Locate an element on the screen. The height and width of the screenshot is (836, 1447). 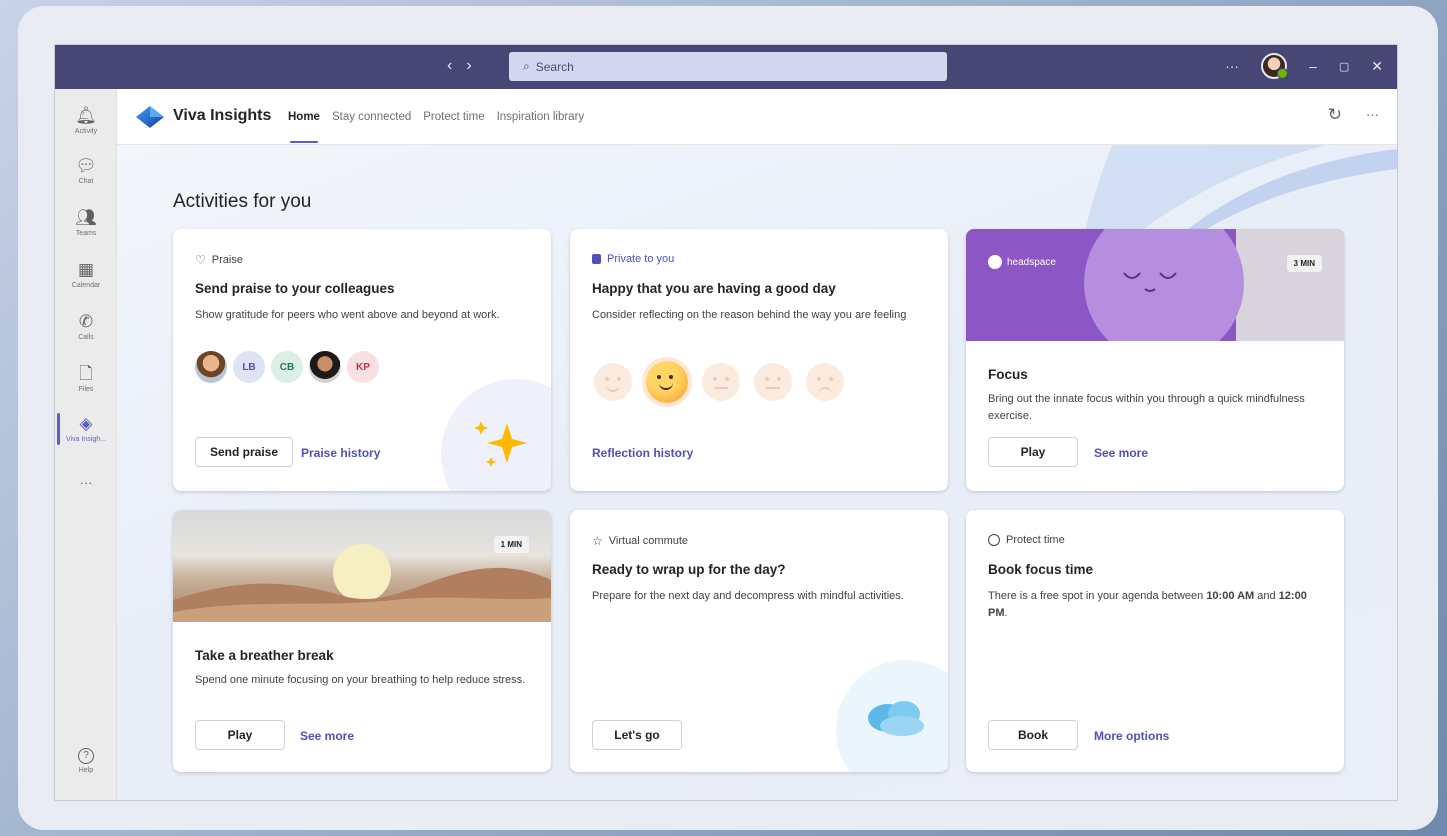
colleague-avatars: LB CB KP is located at coordinates (287, 367).